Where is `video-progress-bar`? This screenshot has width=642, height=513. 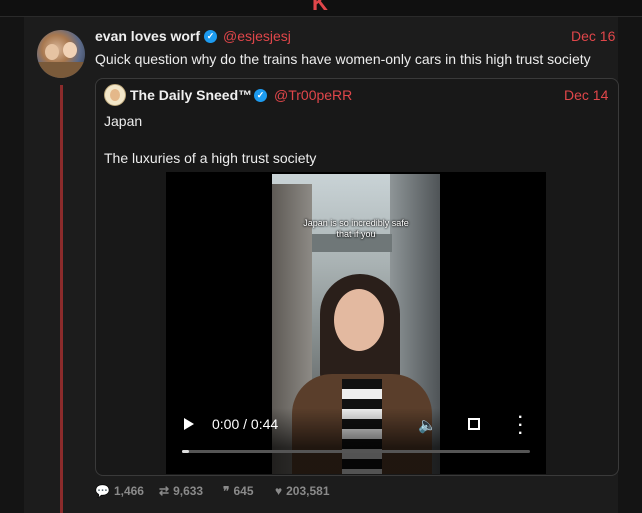 video-progress-bar is located at coordinates (356, 451).